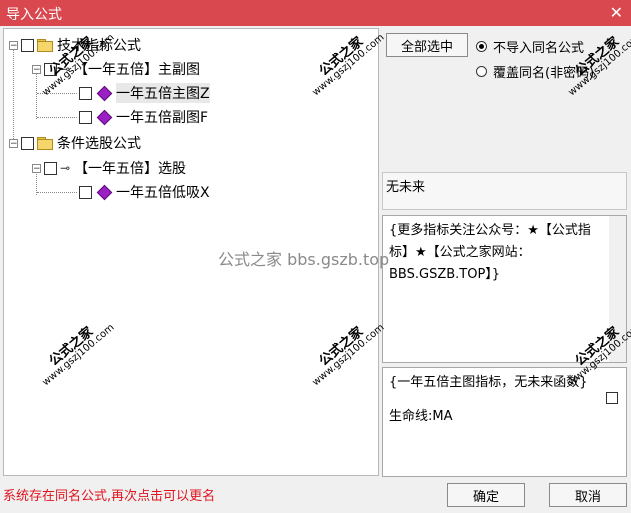 The image size is (631, 513). I want to click on tree-node-sub-f: 一年五倍副图F, so click(122, 117).